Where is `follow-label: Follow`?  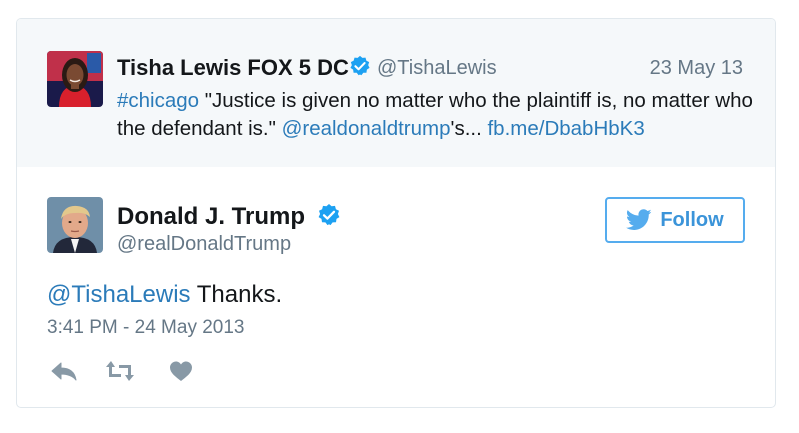
follow-label: Follow is located at coordinates (692, 219).